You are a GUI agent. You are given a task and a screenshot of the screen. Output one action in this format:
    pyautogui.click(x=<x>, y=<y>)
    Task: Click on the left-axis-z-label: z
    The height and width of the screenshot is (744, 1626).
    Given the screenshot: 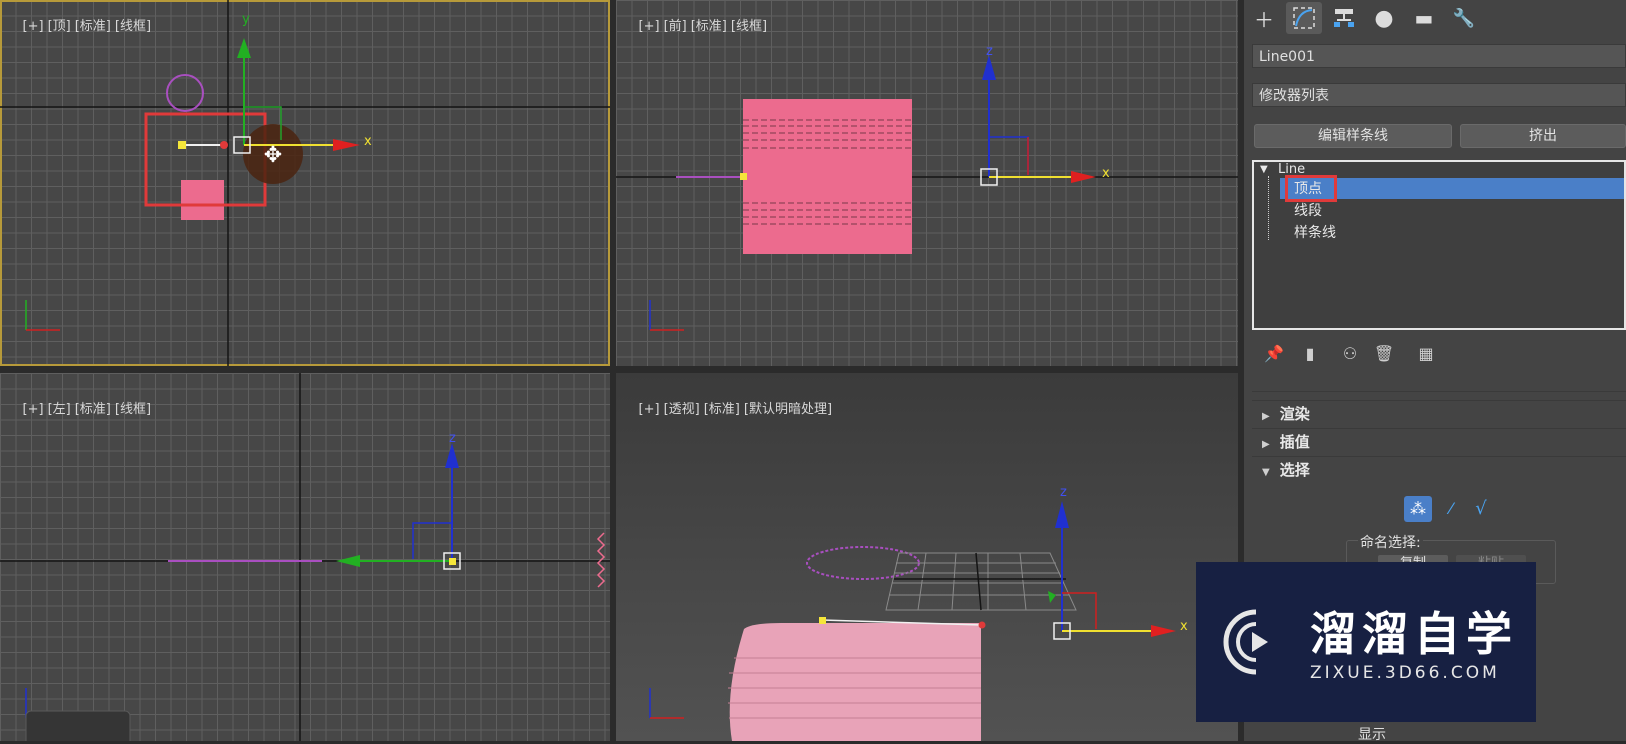 What is the action you would take?
    pyautogui.click(x=452, y=438)
    